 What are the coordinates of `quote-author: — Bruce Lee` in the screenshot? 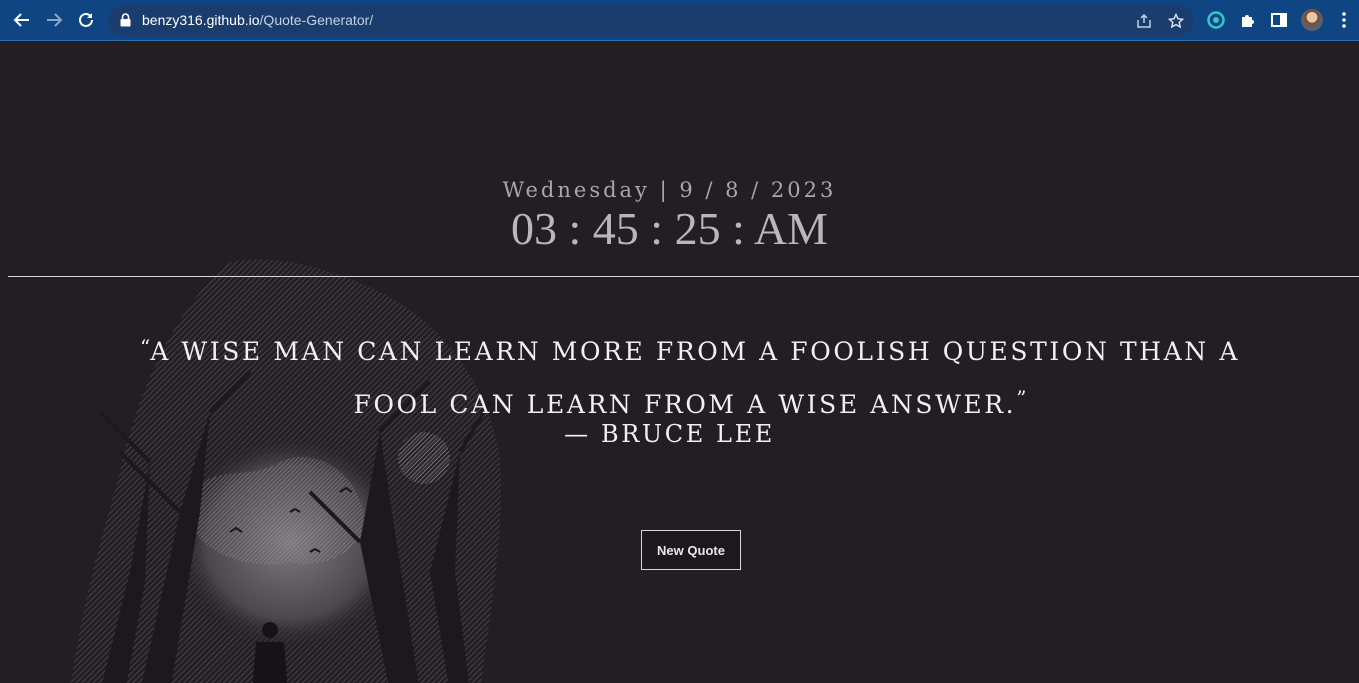 It's located at (669, 434).